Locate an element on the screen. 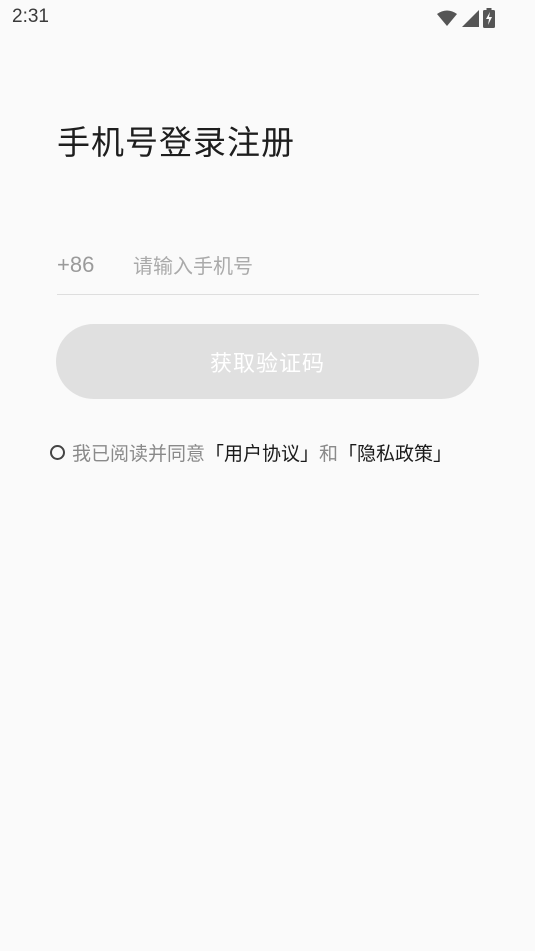 The image size is (535, 951). status-time: 2:31 is located at coordinates (30, 16).